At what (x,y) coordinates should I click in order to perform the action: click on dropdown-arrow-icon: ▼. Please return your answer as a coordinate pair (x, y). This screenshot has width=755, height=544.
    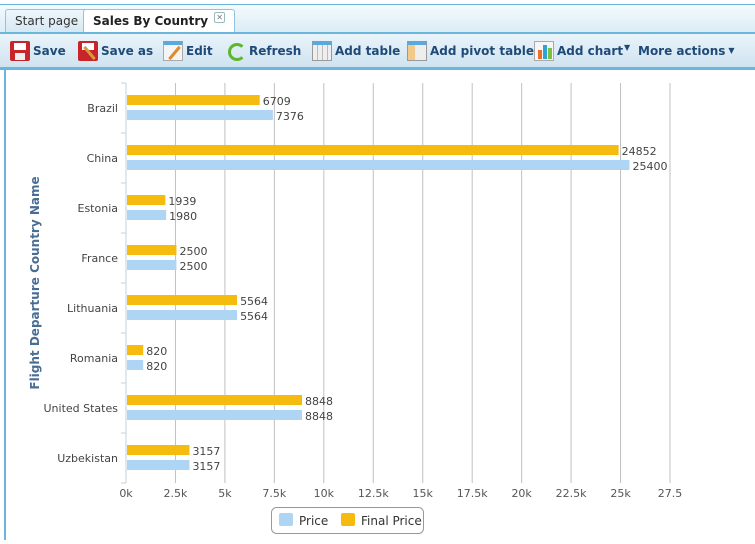
    Looking at the image, I should click on (627, 48).